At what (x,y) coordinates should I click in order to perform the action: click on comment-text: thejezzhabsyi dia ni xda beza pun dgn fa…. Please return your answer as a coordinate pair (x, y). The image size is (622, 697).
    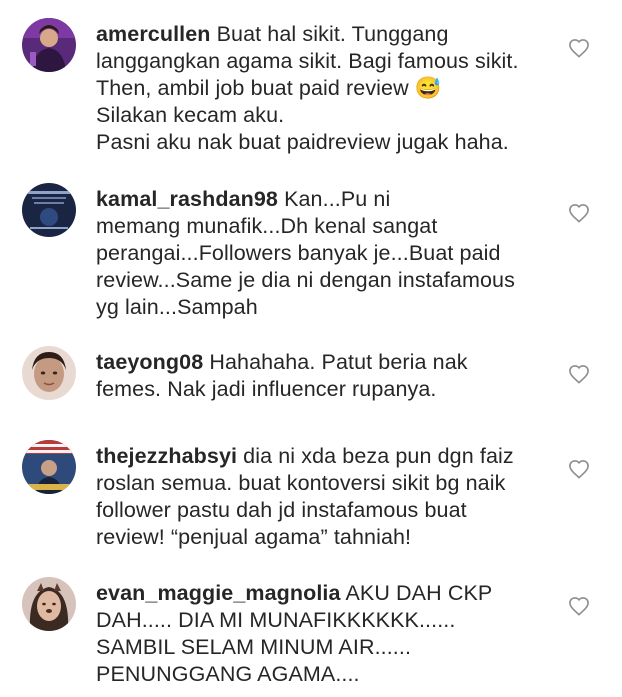
    Looking at the image, I should click on (327, 497).